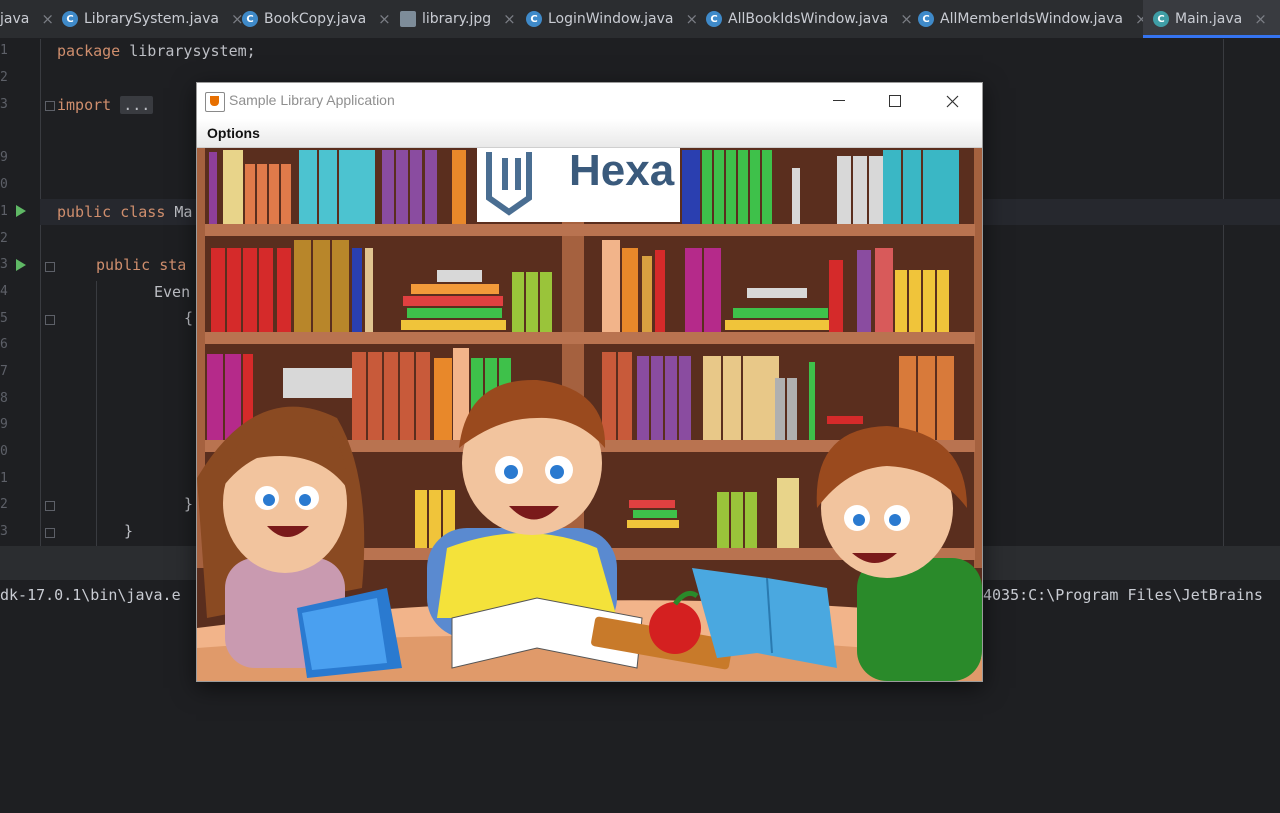 The height and width of the screenshot is (813, 1280). I want to click on tab-librarysystem: C LibrarySystem.java ×, so click(153, 19).